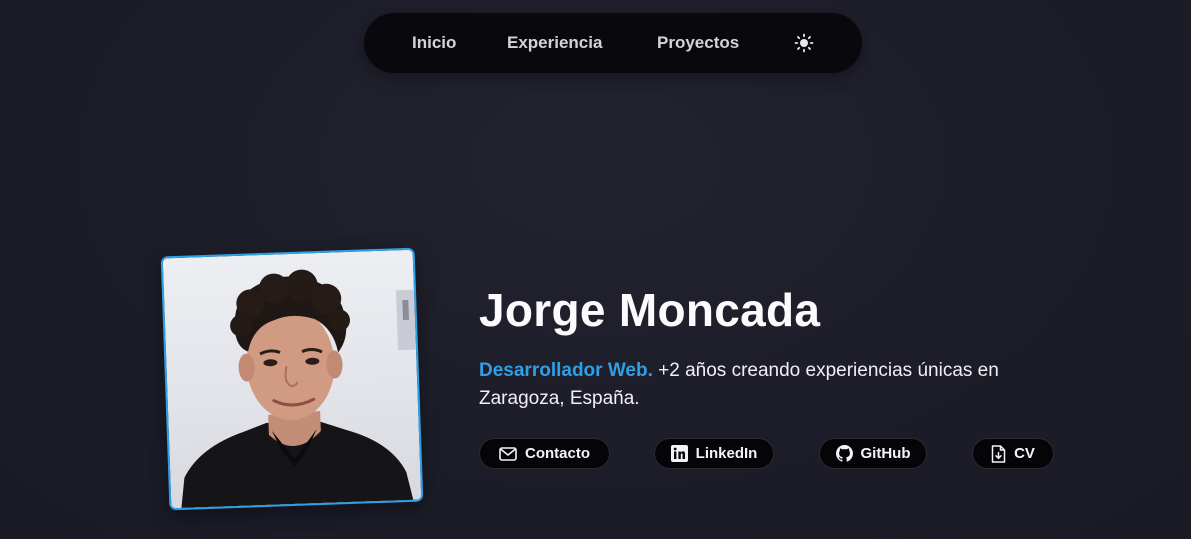 The image size is (1191, 539). Describe the element at coordinates (726, 453) in the screenshot. I see `linkedin-button-label: LinkedIn` at that location.